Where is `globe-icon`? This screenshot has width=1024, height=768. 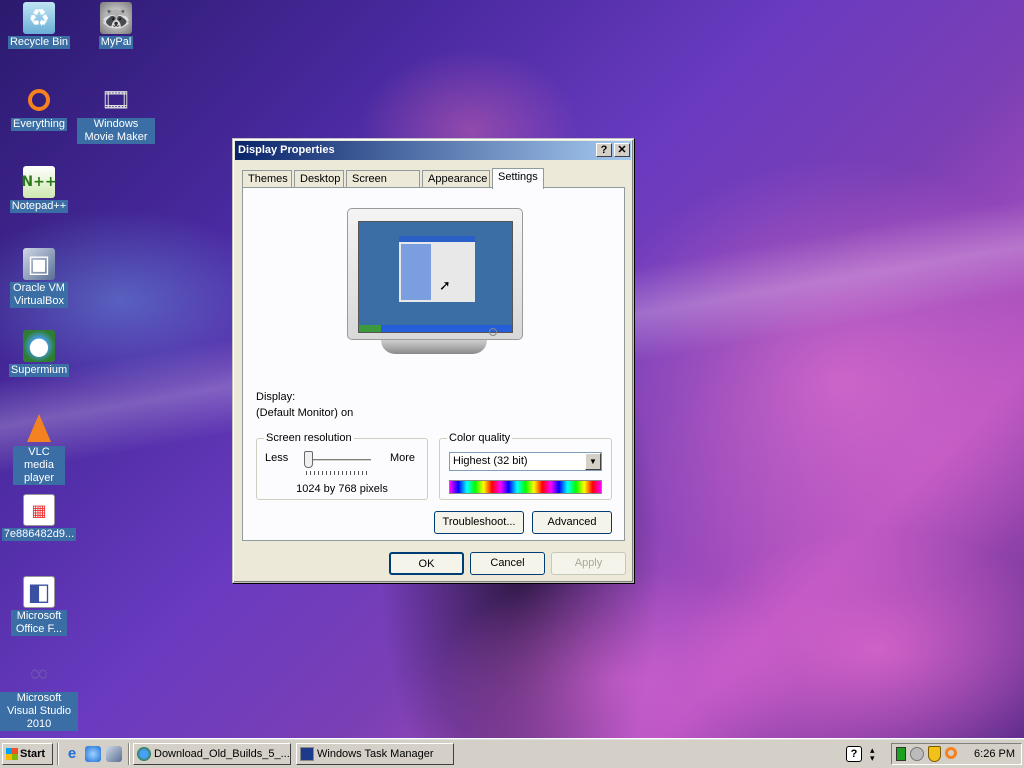 globe-icon is located at coordinates (144, 754).